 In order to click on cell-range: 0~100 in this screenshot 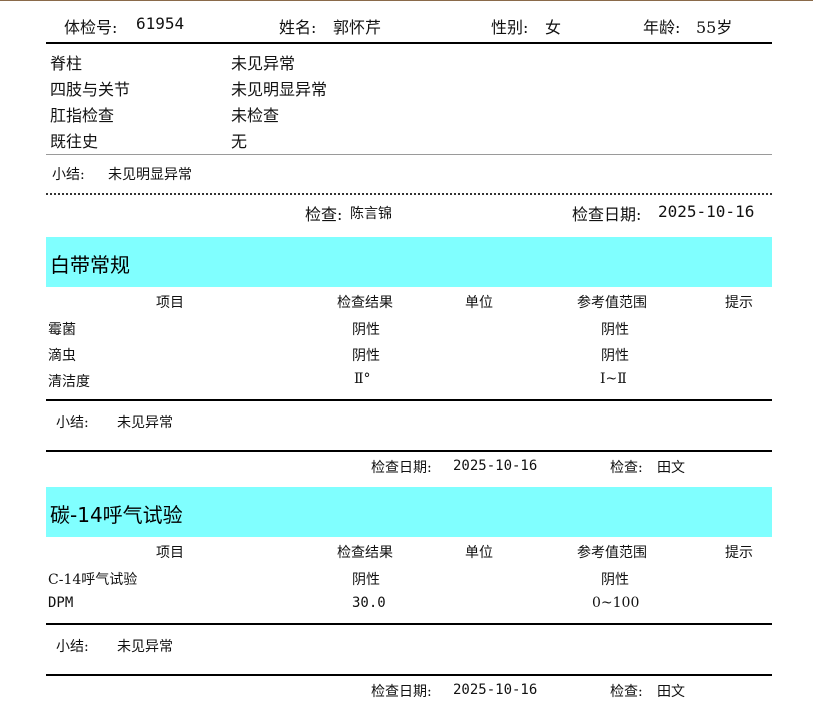, I will do `click(616, 603)`.